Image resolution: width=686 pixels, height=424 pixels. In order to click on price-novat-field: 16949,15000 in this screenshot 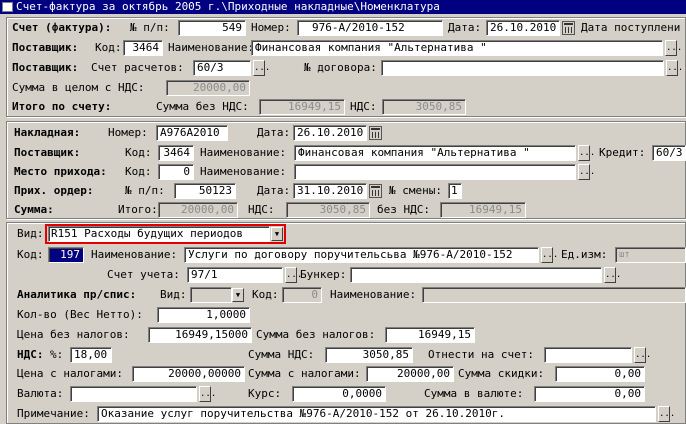, I will do `click(200, 335)`.